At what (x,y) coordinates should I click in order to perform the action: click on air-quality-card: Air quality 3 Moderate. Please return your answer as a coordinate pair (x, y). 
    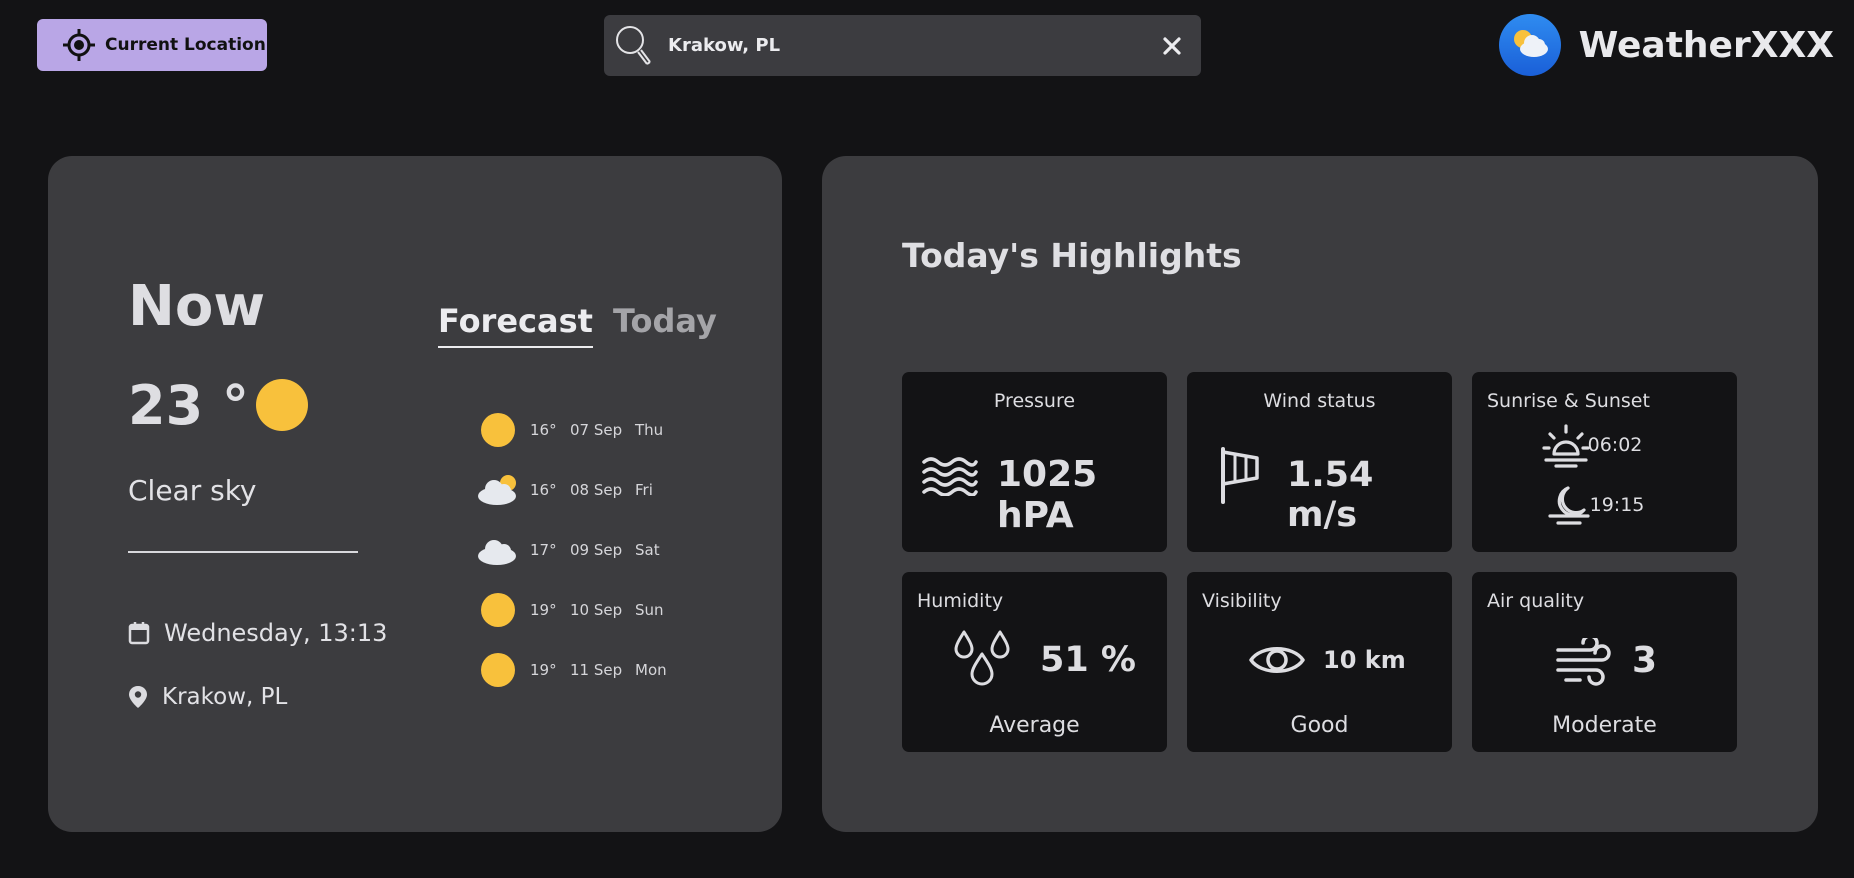
    Looking at the image, I should click on (1604, 662).